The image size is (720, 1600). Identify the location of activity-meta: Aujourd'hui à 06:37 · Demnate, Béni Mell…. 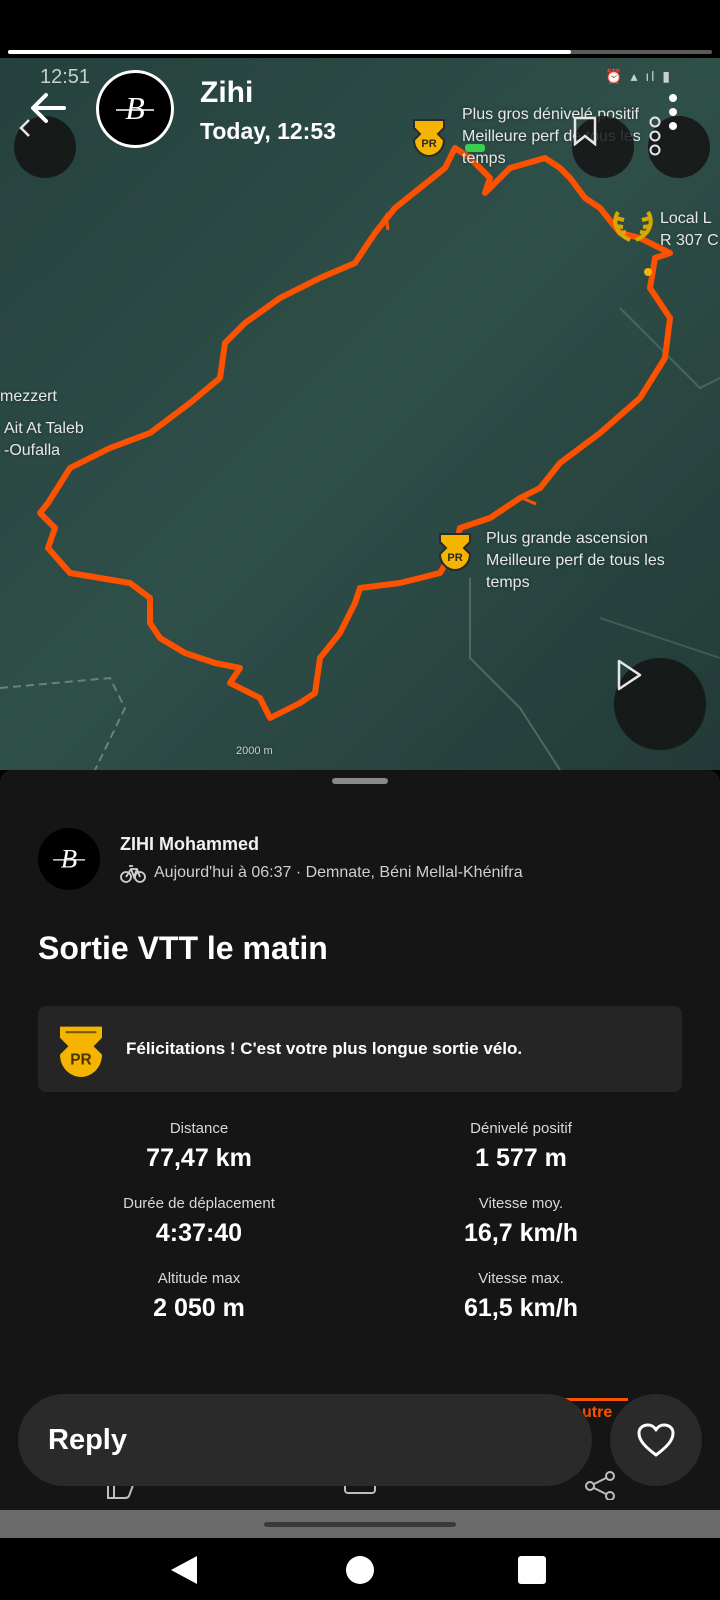
(321, 873).